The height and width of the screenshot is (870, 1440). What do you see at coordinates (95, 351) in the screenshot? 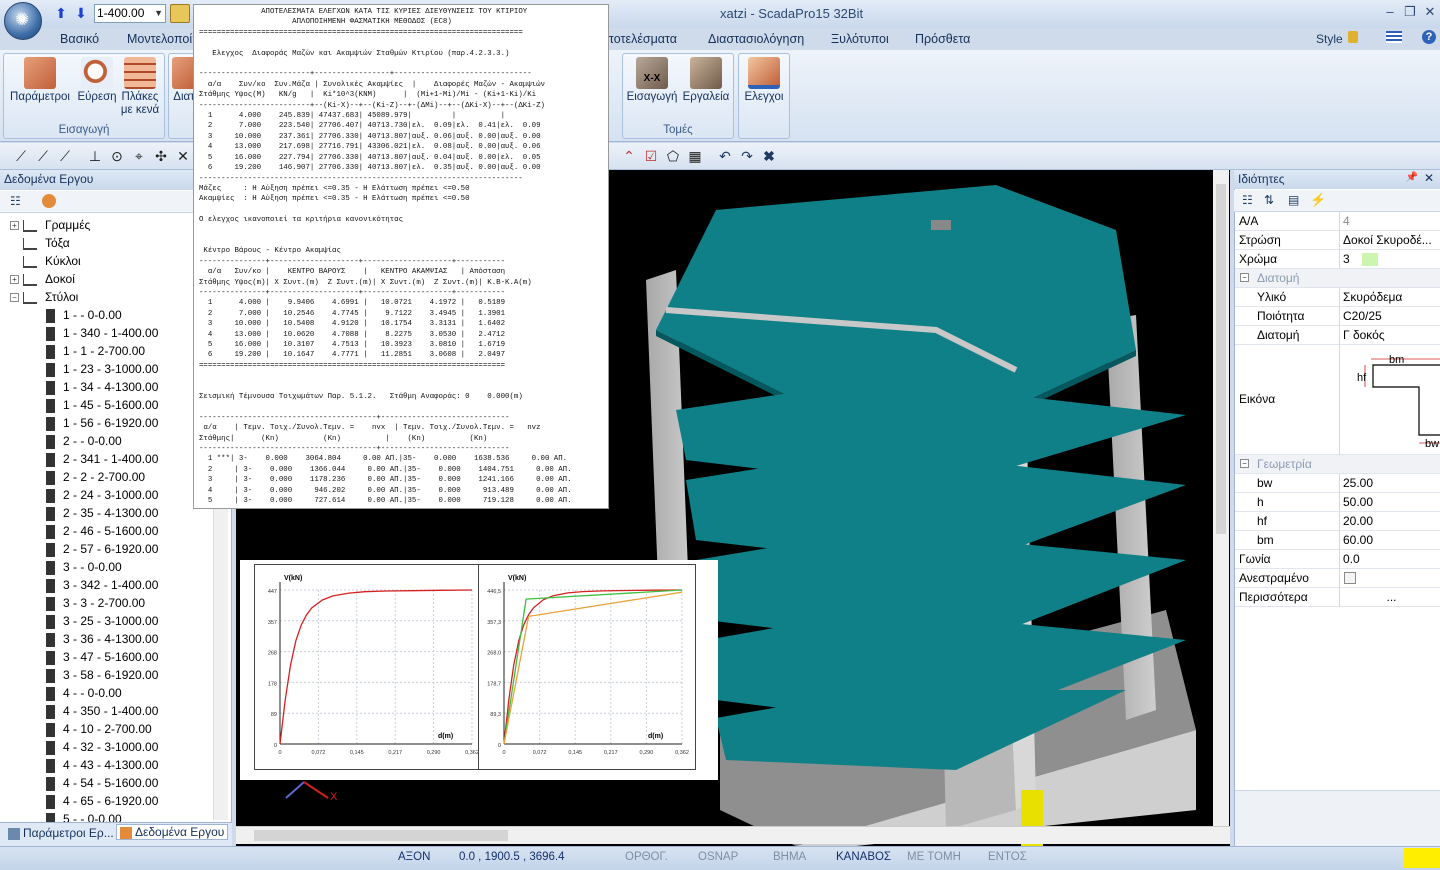
I see `tree-item-column: 1 - 1 - 2-700.00` at bounding box center [95, 351].